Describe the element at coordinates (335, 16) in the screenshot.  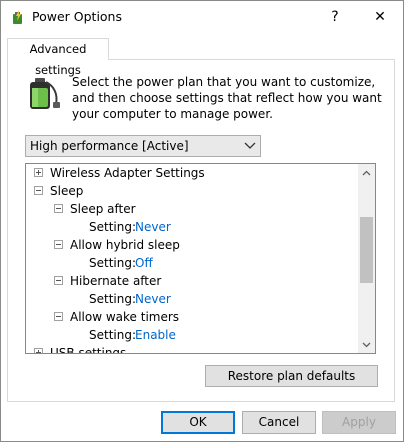
I see `help-button: ?` at that location.